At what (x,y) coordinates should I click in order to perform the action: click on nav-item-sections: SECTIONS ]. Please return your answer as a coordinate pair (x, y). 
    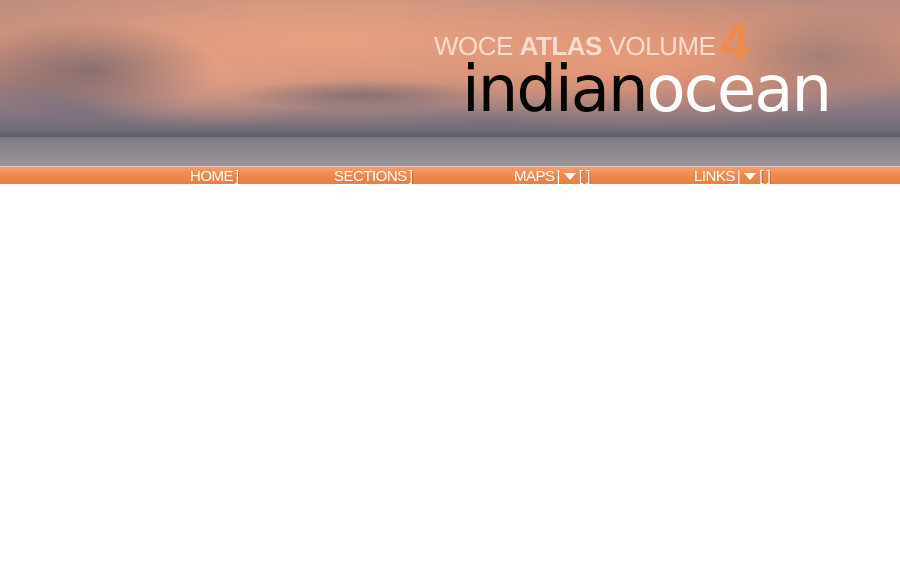
    Looking at the image, I should click on (373, 176).